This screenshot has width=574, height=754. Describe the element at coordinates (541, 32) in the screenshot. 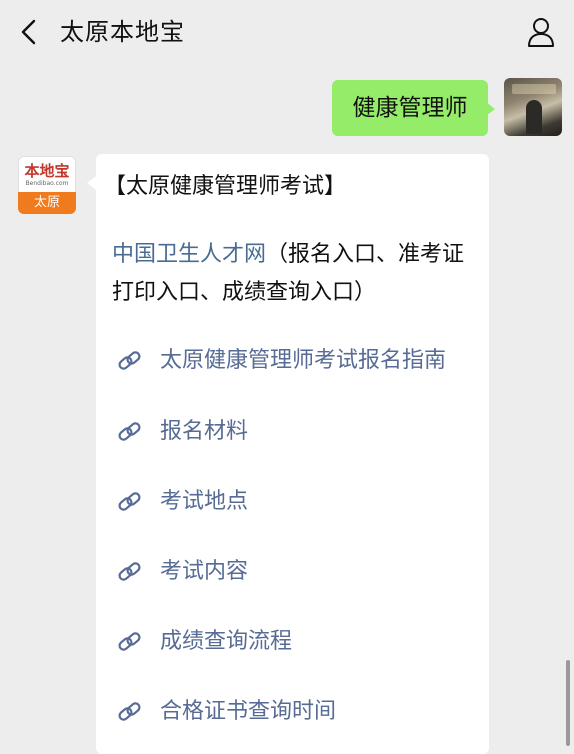

I see `person-icon` at that location.